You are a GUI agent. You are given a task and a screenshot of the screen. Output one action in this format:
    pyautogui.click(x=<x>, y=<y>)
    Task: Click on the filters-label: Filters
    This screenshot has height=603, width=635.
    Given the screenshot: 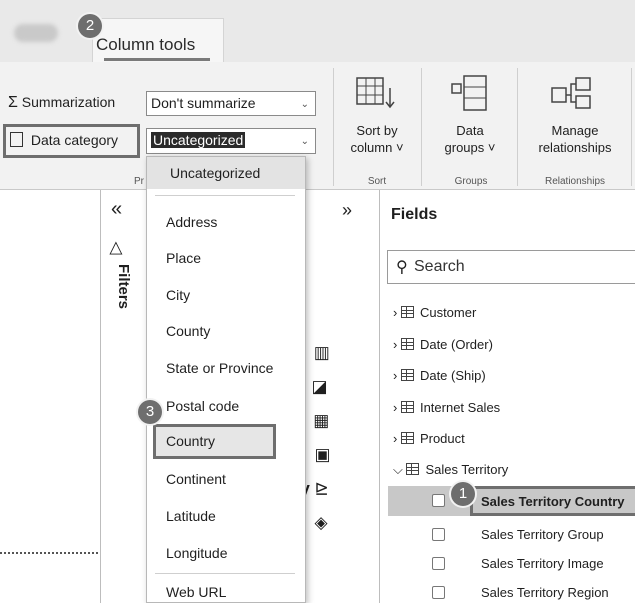 What is the action you would take?
    pyautogui.click(x=123, y=287)
    